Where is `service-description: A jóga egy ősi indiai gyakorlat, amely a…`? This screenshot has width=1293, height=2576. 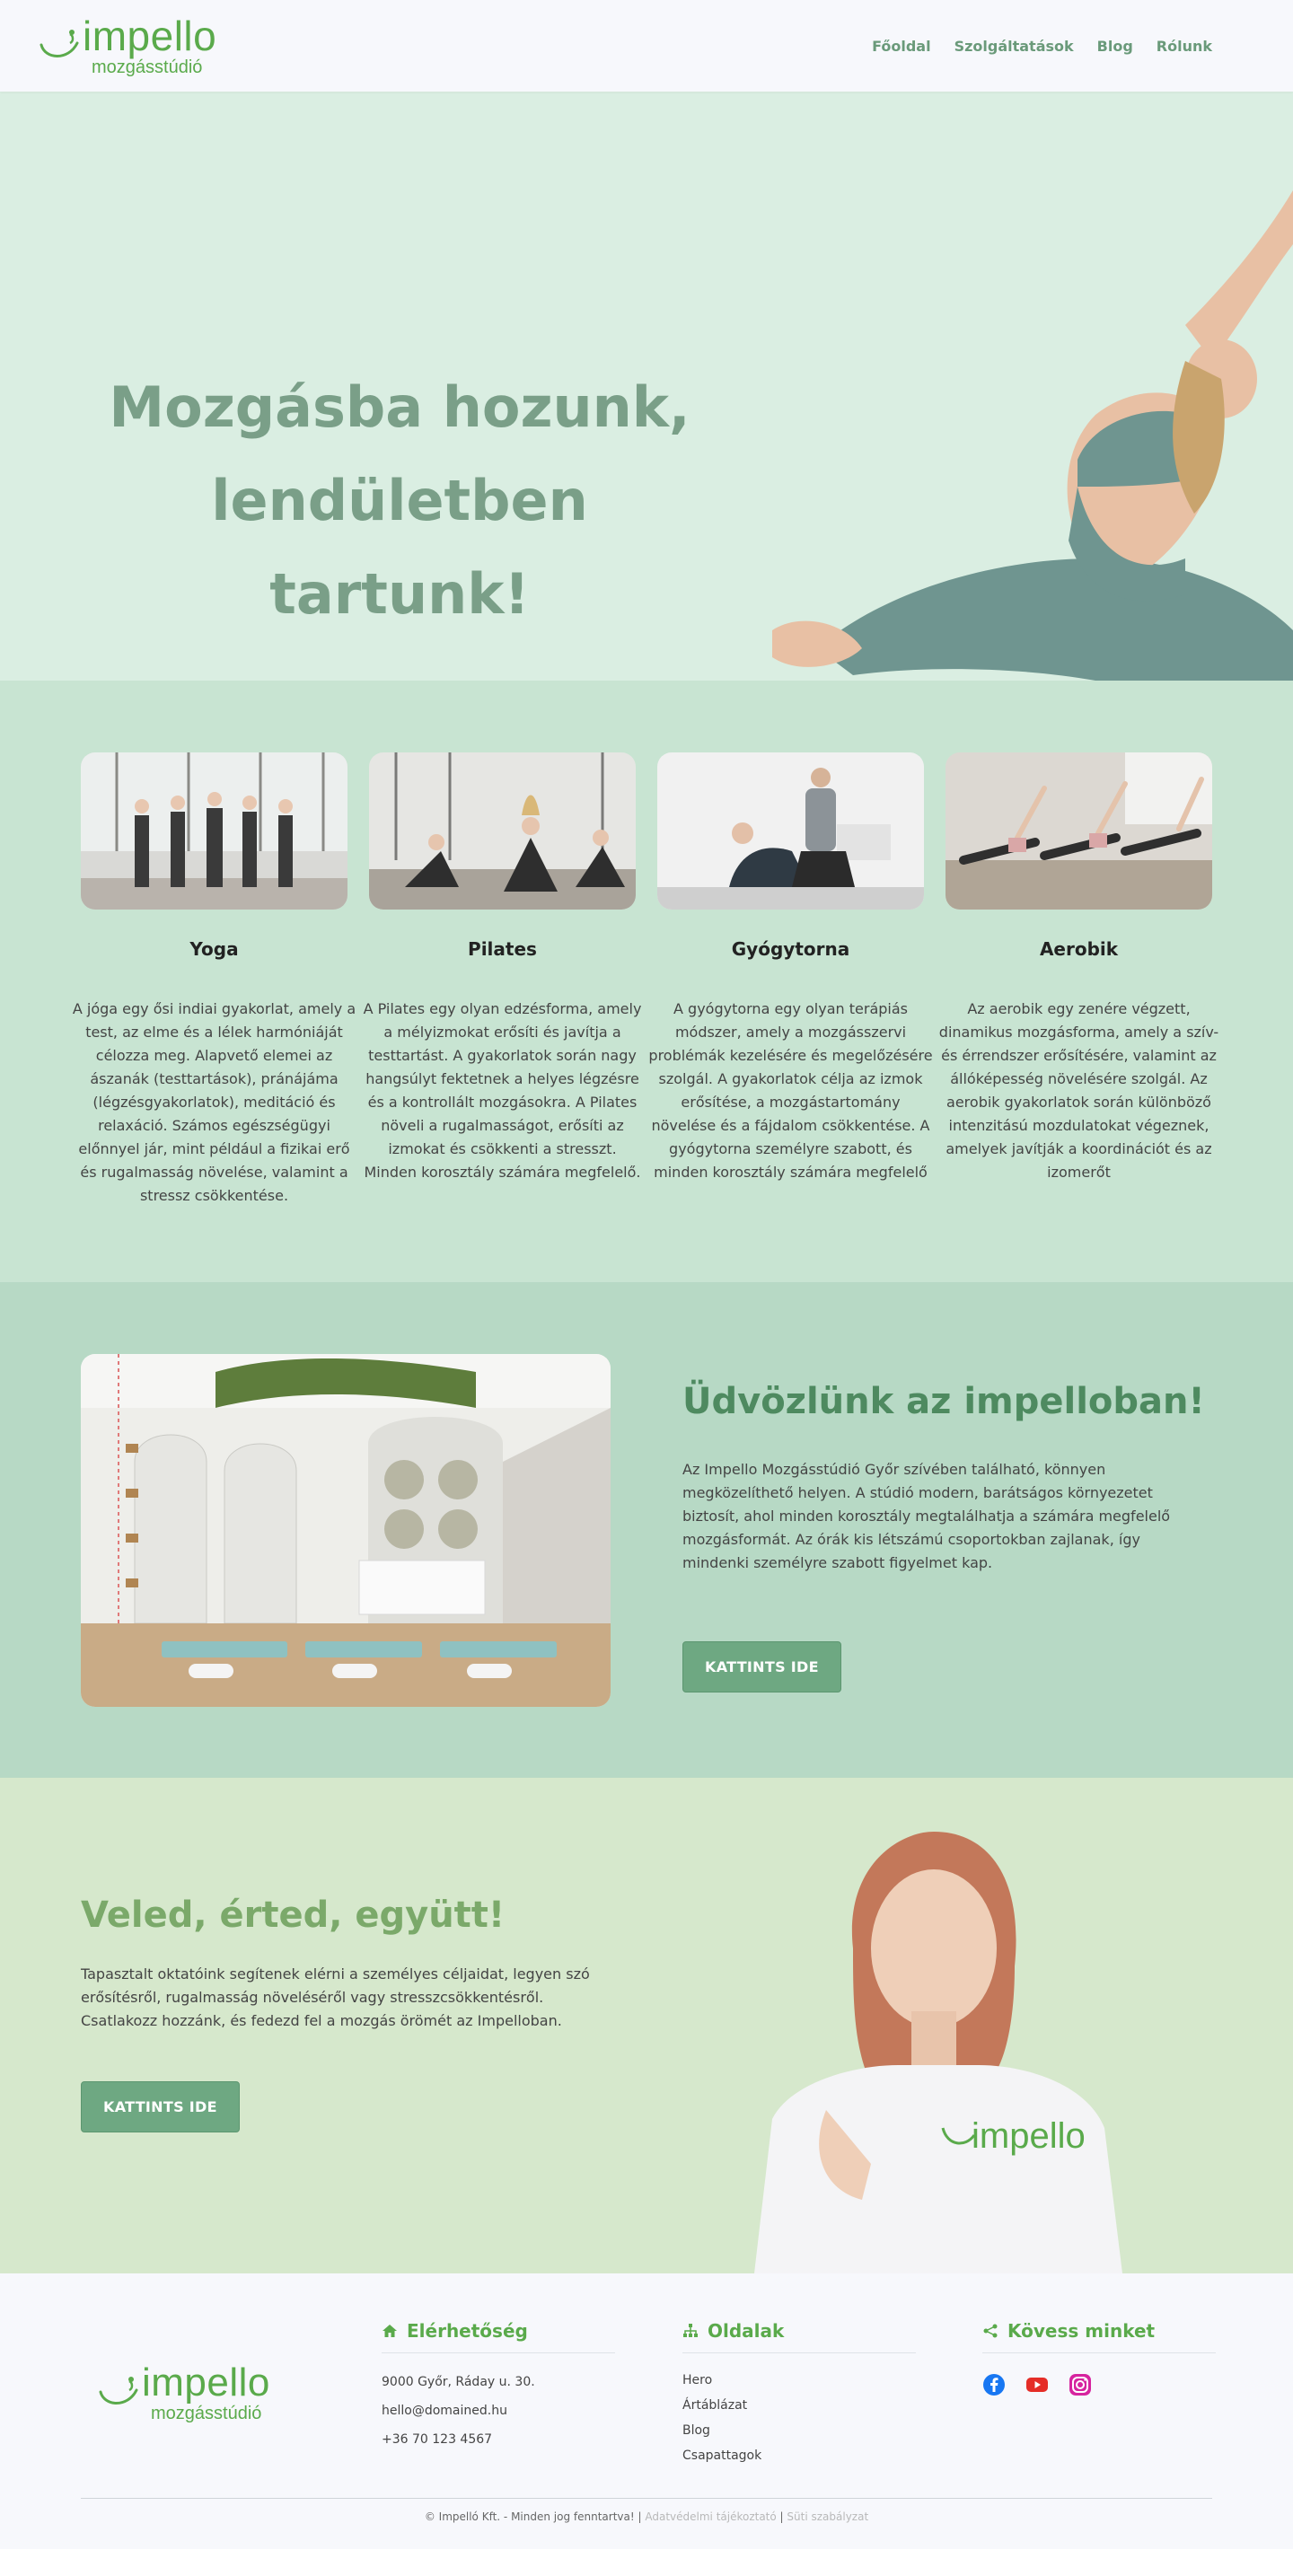
service-description: A jóga egy ősi indiai gyakorlat, amely a… is located at coordinates (214, 1102).